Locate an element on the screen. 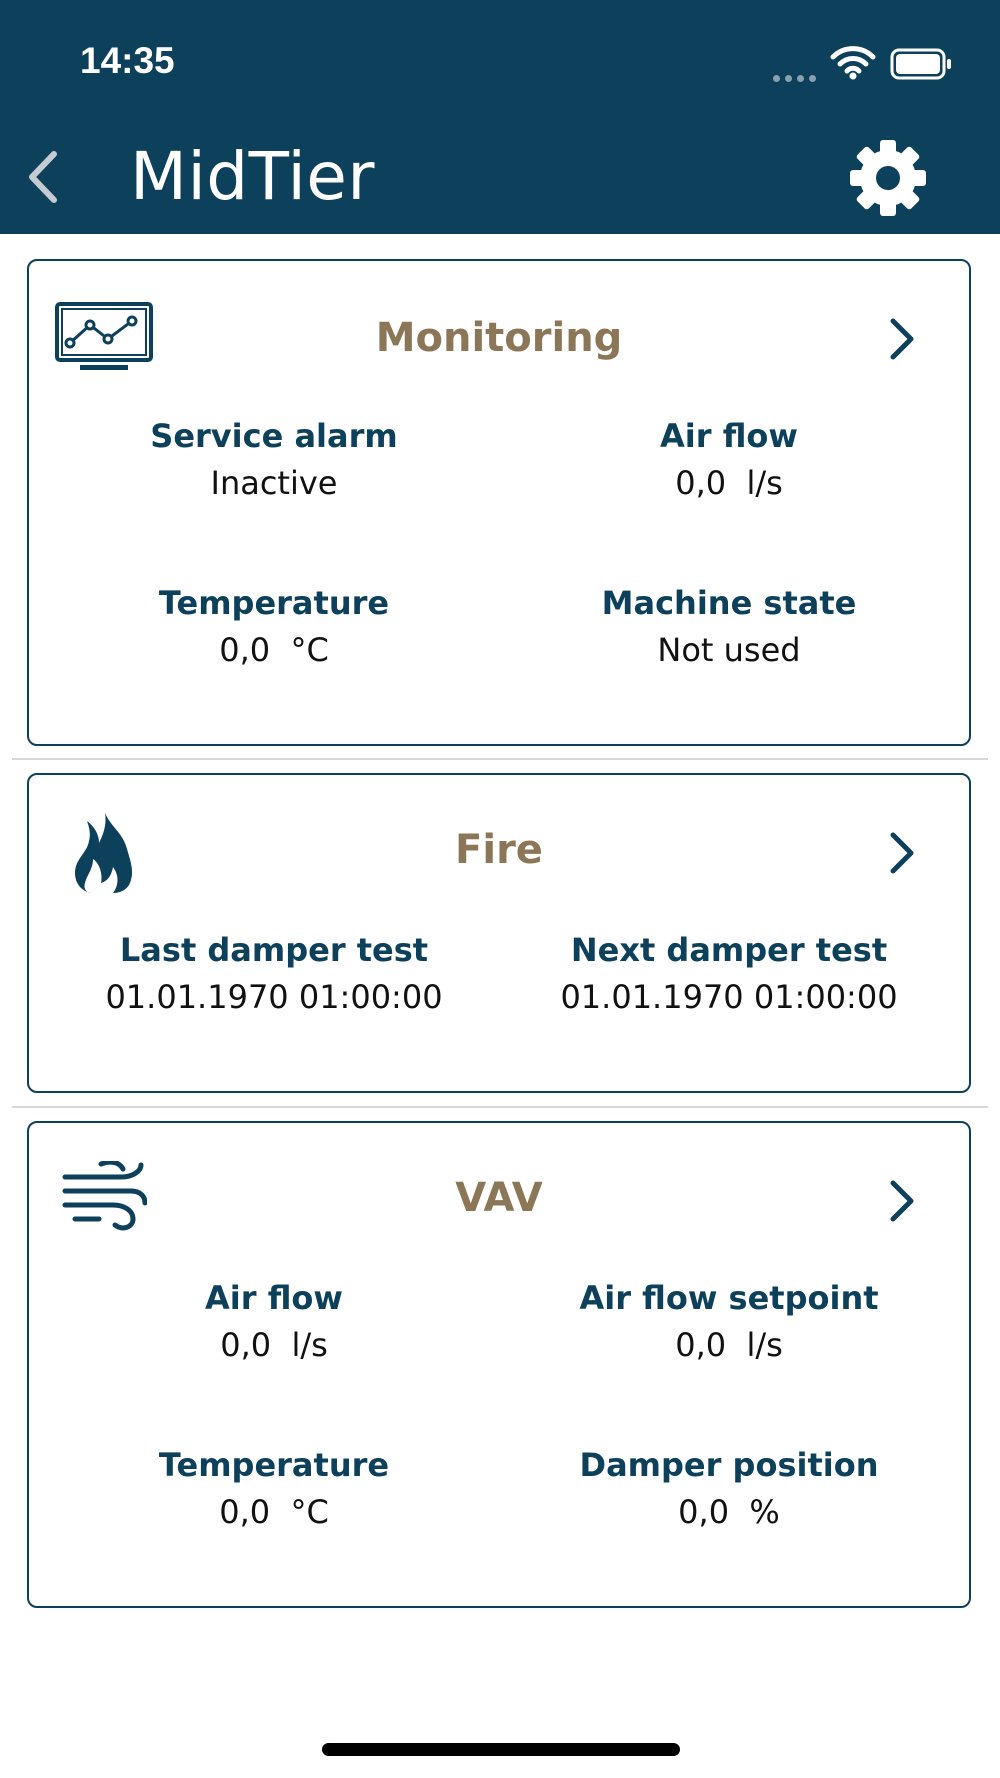  back-button is located at coordinates (43, 177).